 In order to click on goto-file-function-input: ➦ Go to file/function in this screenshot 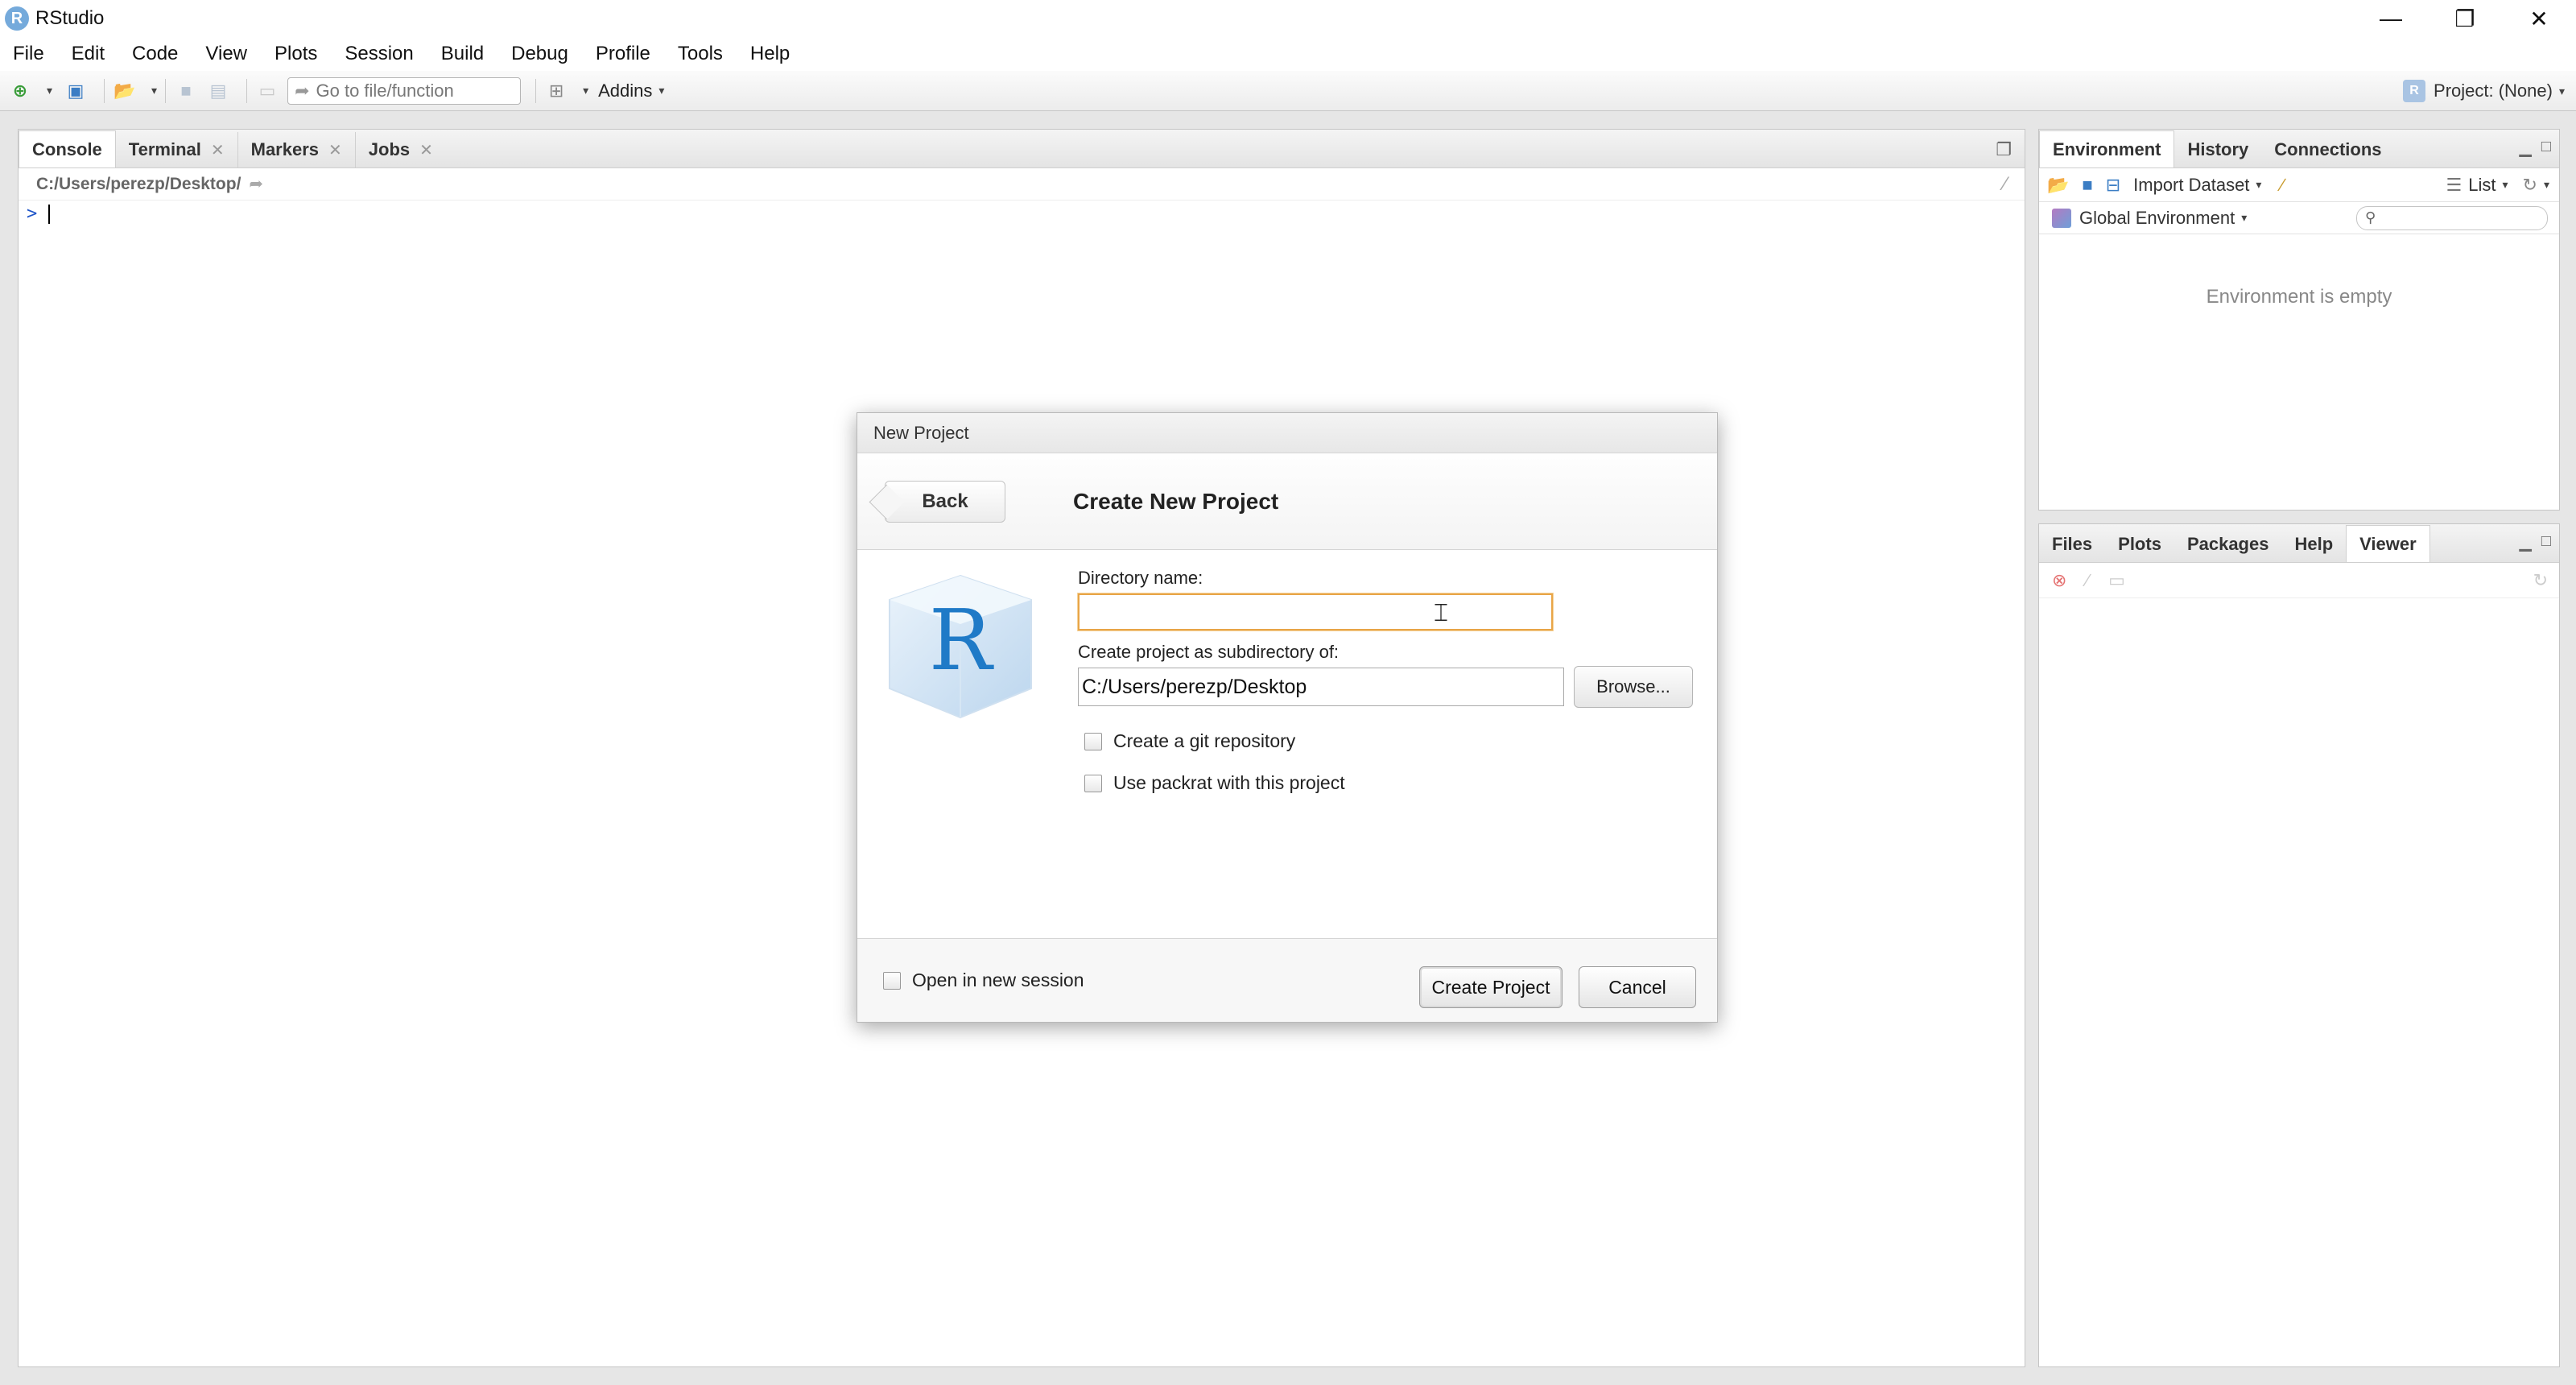, I will do `click(404, 90)`.